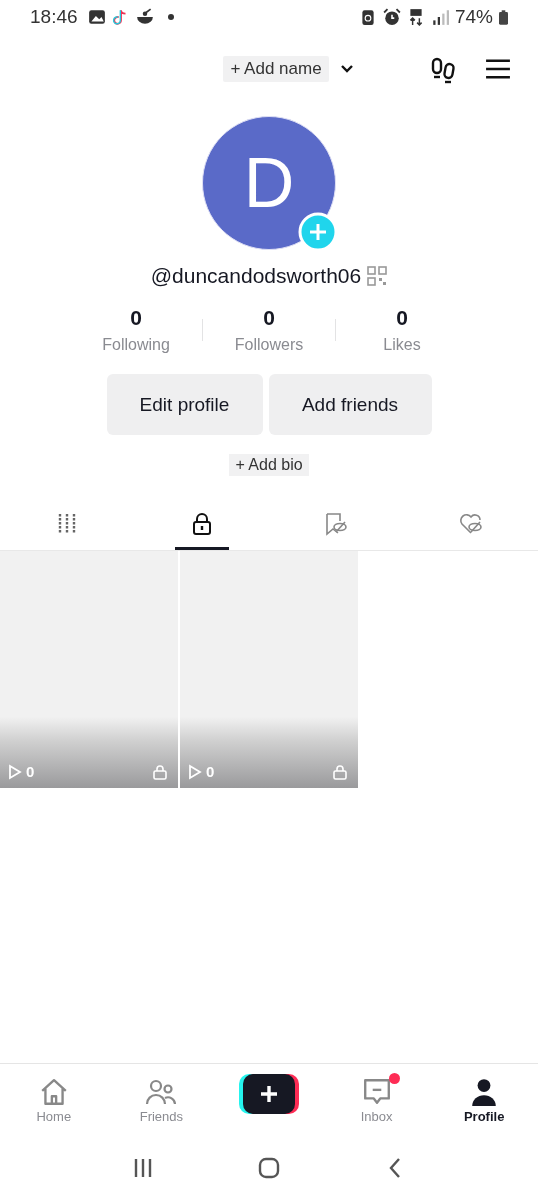 The width and height of the screenshot is (538, 1200). I want to click on stat-label: Following, so click(136, 345).